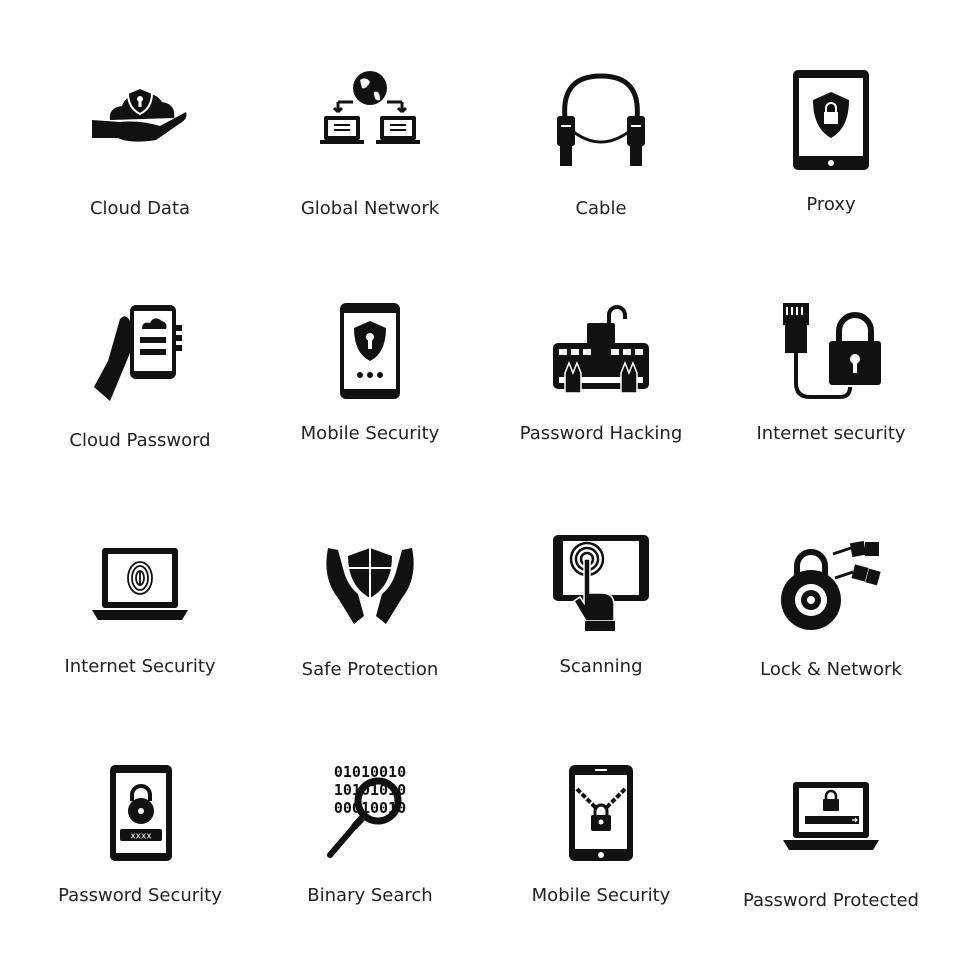 This screenshot has height=980, width=980. I want to click on icon-tile-password-hacking: Password Hacking, so click(601, 403).